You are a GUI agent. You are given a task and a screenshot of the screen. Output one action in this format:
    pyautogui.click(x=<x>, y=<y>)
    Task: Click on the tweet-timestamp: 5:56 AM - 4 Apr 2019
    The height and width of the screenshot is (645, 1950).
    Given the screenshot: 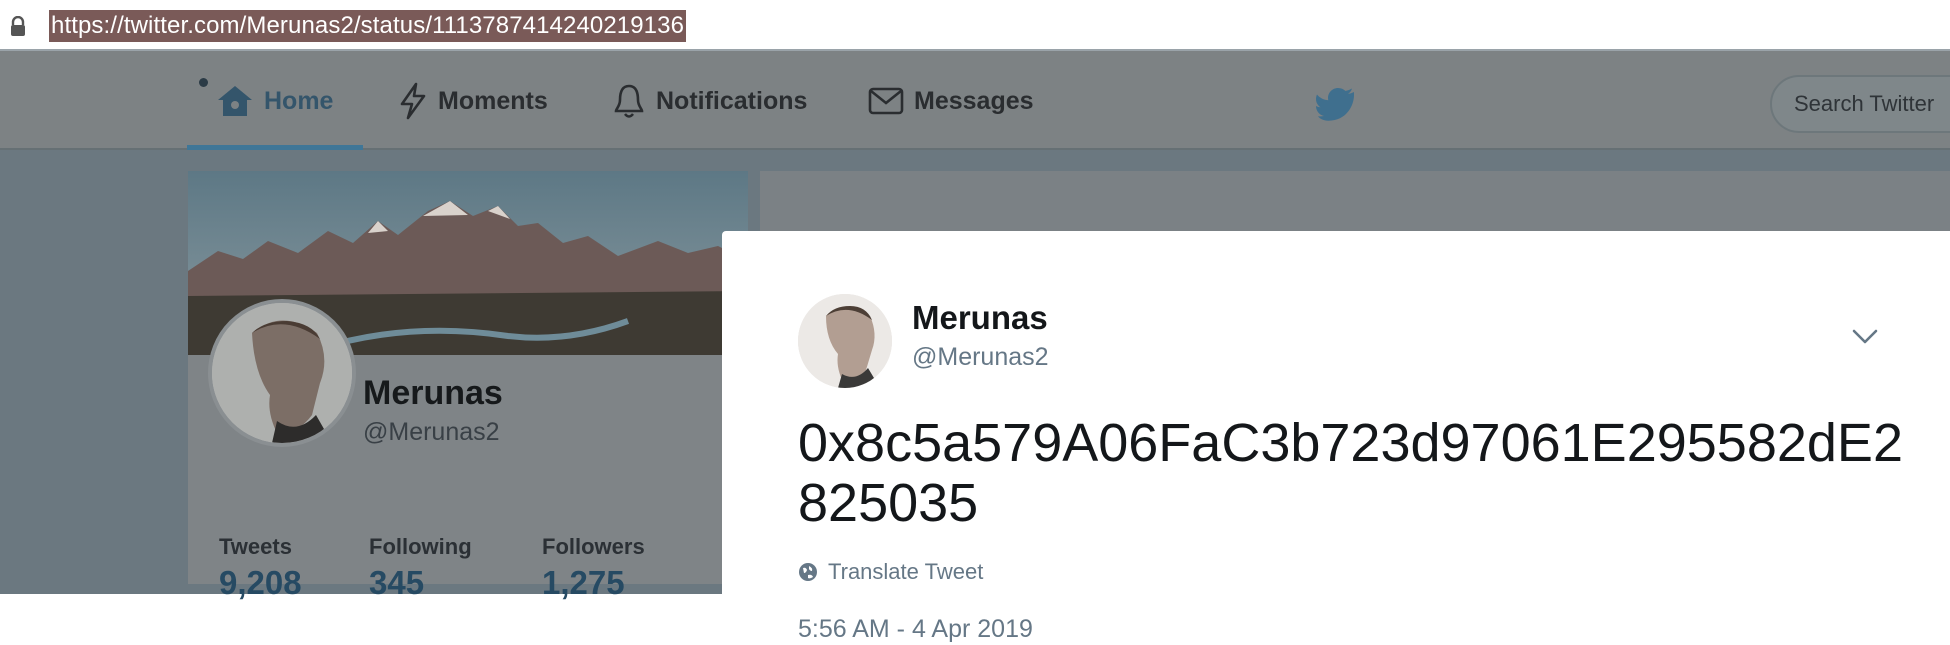 What is the action you would take?
    pyautogui.click(x=915, y=629)
    